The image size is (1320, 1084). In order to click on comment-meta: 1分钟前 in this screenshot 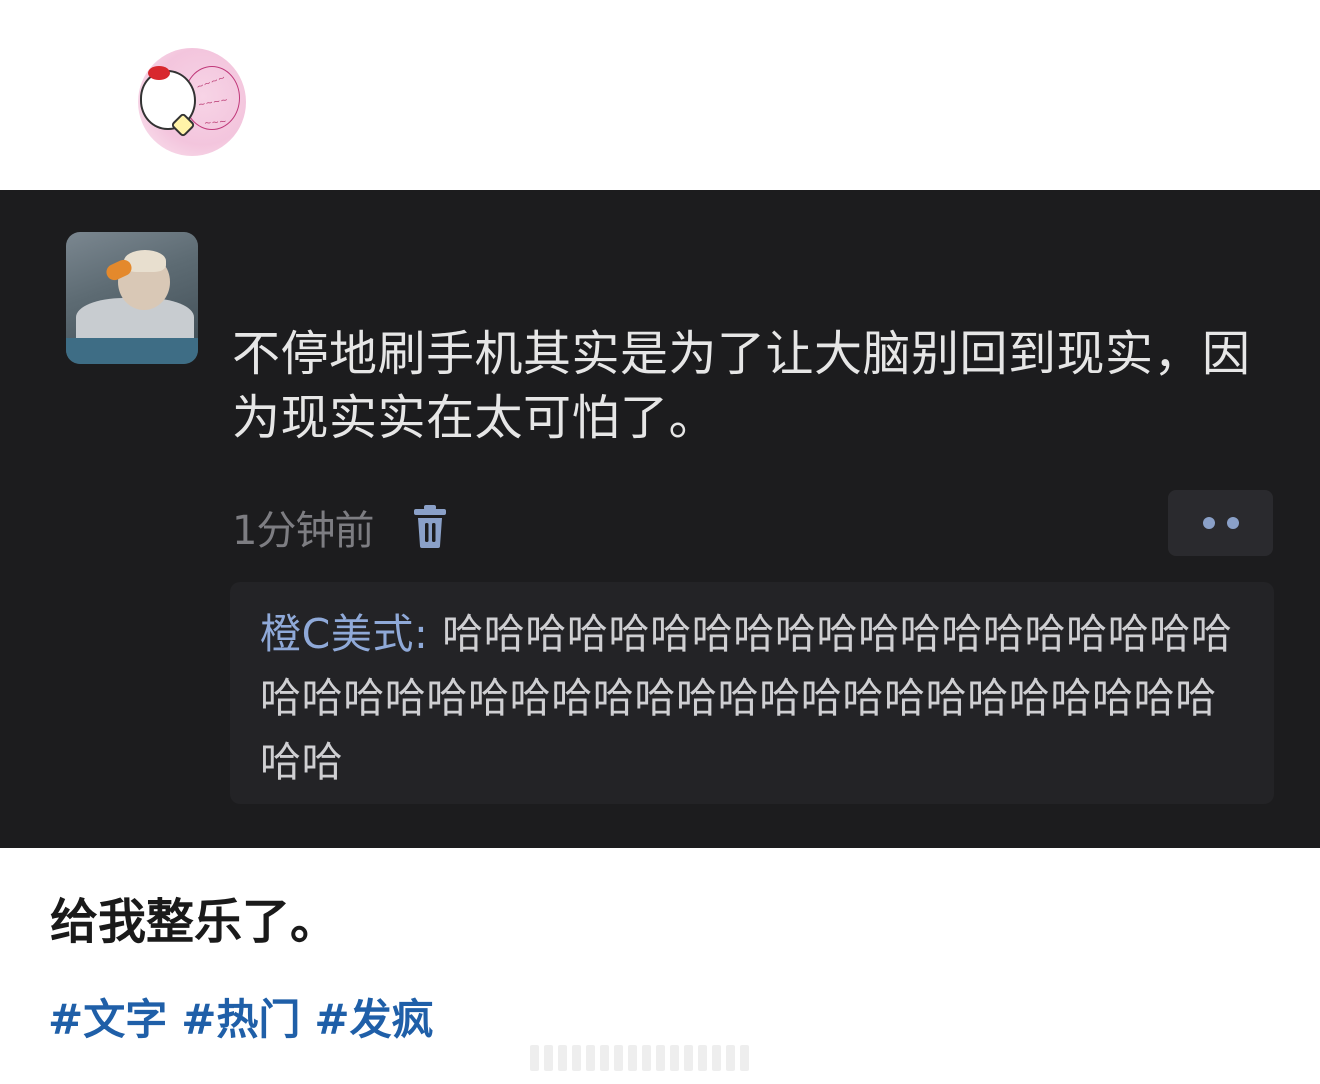, I will do `click(340, 528)`.